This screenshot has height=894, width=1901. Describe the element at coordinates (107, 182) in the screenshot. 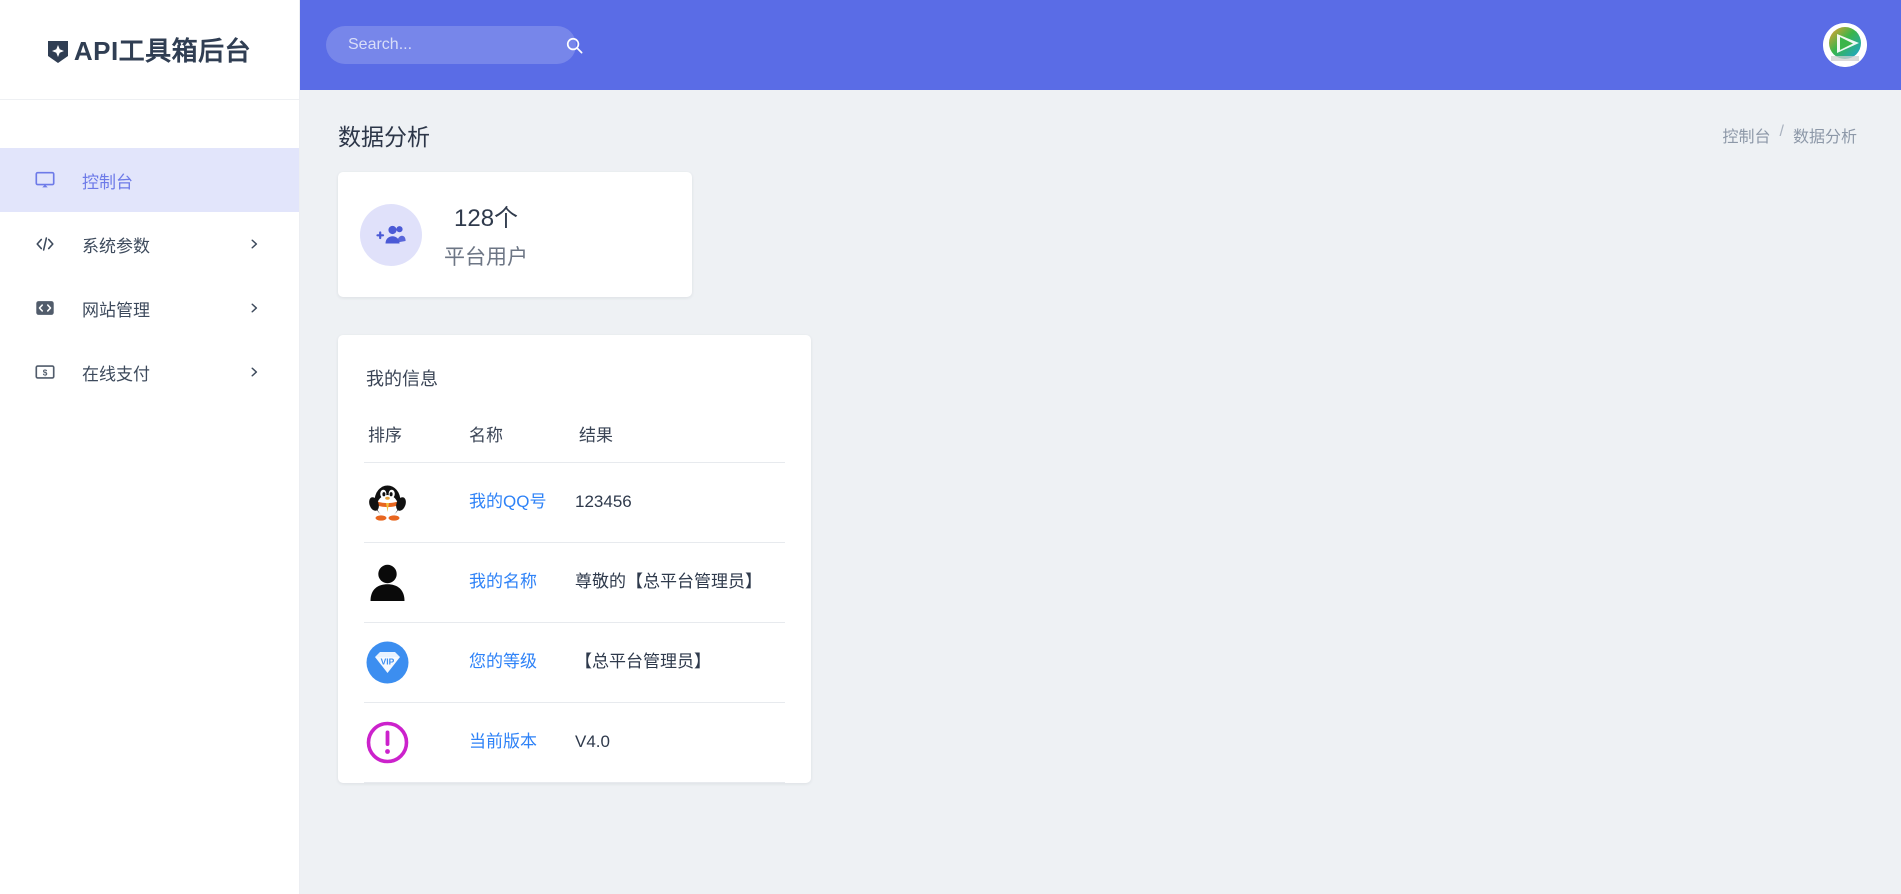

I see `sidebar-item-label: 控制台` at that location.